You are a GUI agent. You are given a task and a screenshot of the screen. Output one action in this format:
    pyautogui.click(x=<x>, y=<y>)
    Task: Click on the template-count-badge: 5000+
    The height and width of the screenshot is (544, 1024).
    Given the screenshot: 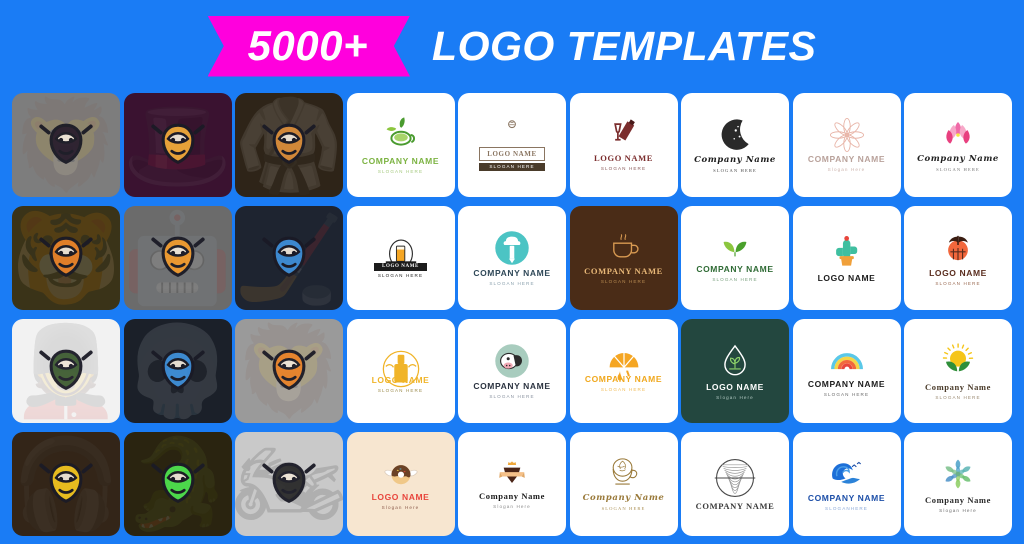 What is the action you would take?
    pyautogui.click(x=309, y=46)
    